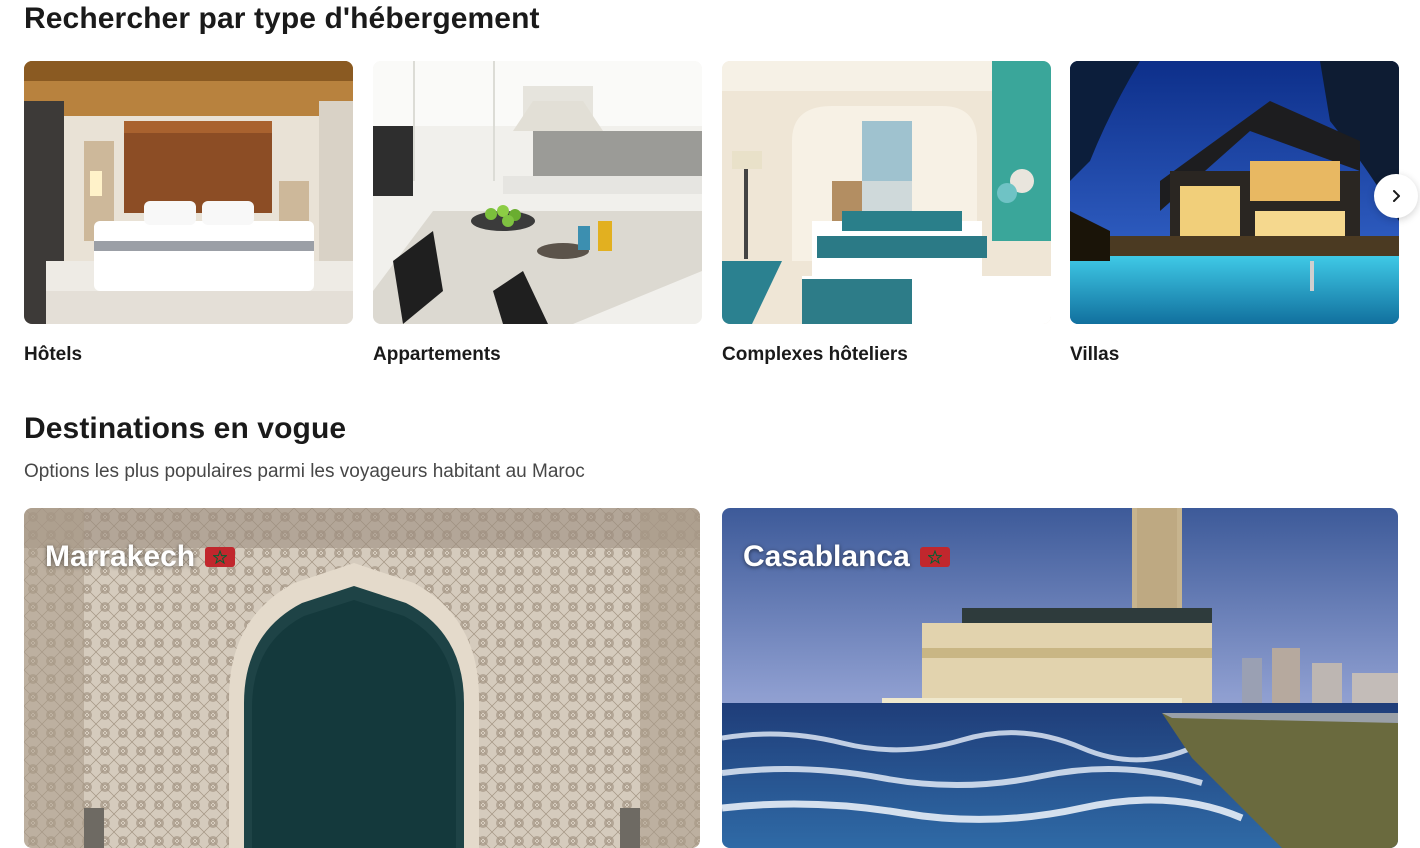 Image resolution: width=1420 pixels, height=848 pixels. I want to click on accommodation-label: Appartements, so click(437, 354).